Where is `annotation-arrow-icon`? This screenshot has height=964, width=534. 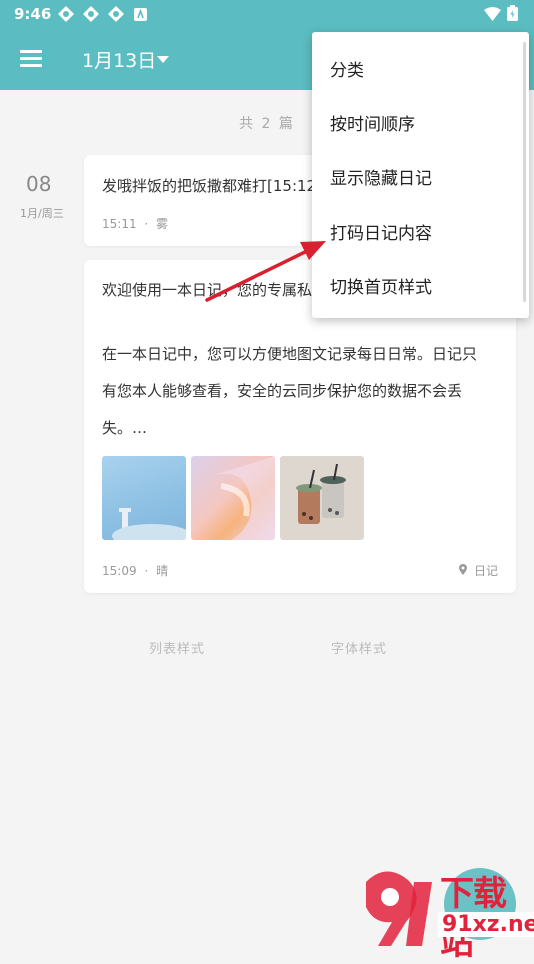
annotation-arrow-icon is located at coordinates (265, 271).